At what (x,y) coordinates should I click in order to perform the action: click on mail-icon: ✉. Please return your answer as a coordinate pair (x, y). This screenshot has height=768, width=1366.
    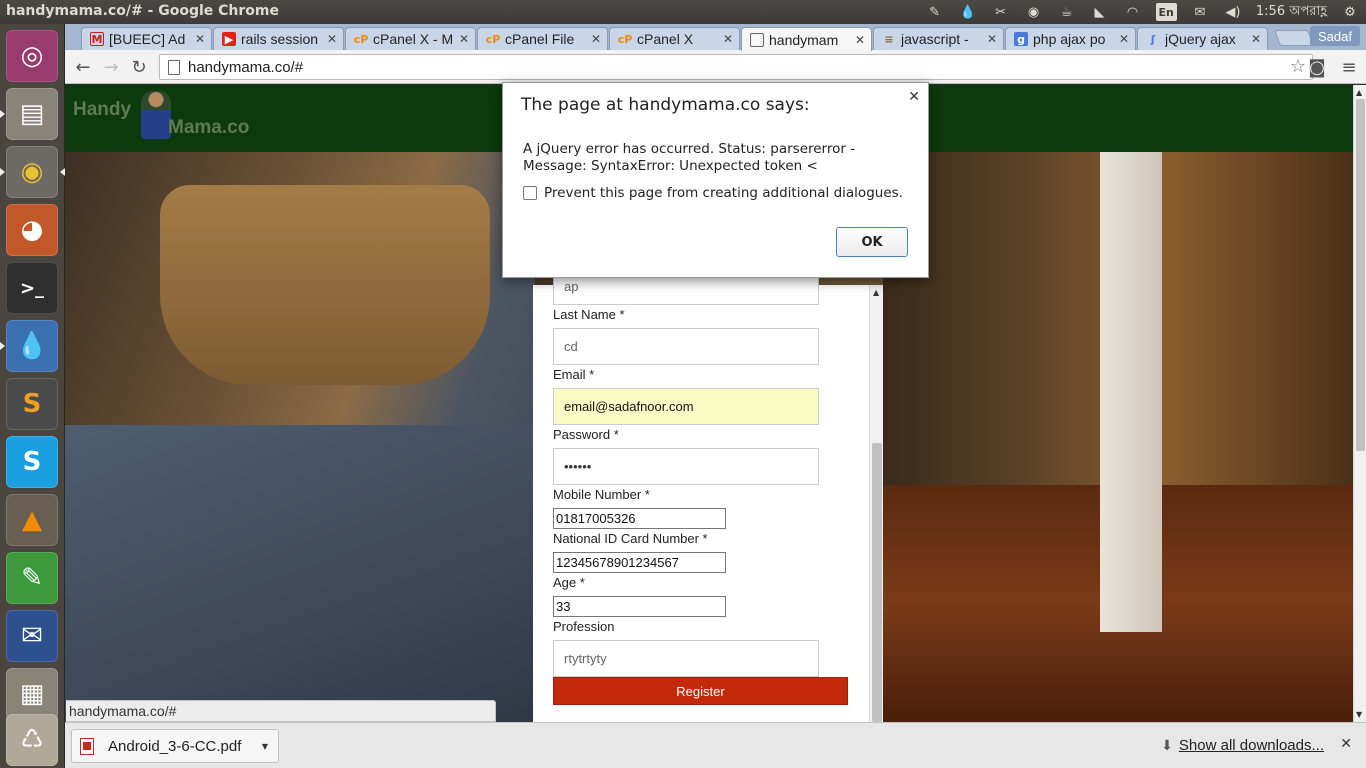
    Looking at the image, I should click on (1200, 12).